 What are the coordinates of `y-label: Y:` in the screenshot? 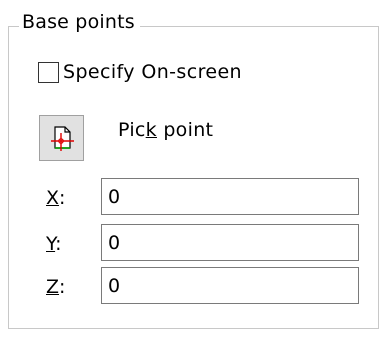 It's located at (54, 244).